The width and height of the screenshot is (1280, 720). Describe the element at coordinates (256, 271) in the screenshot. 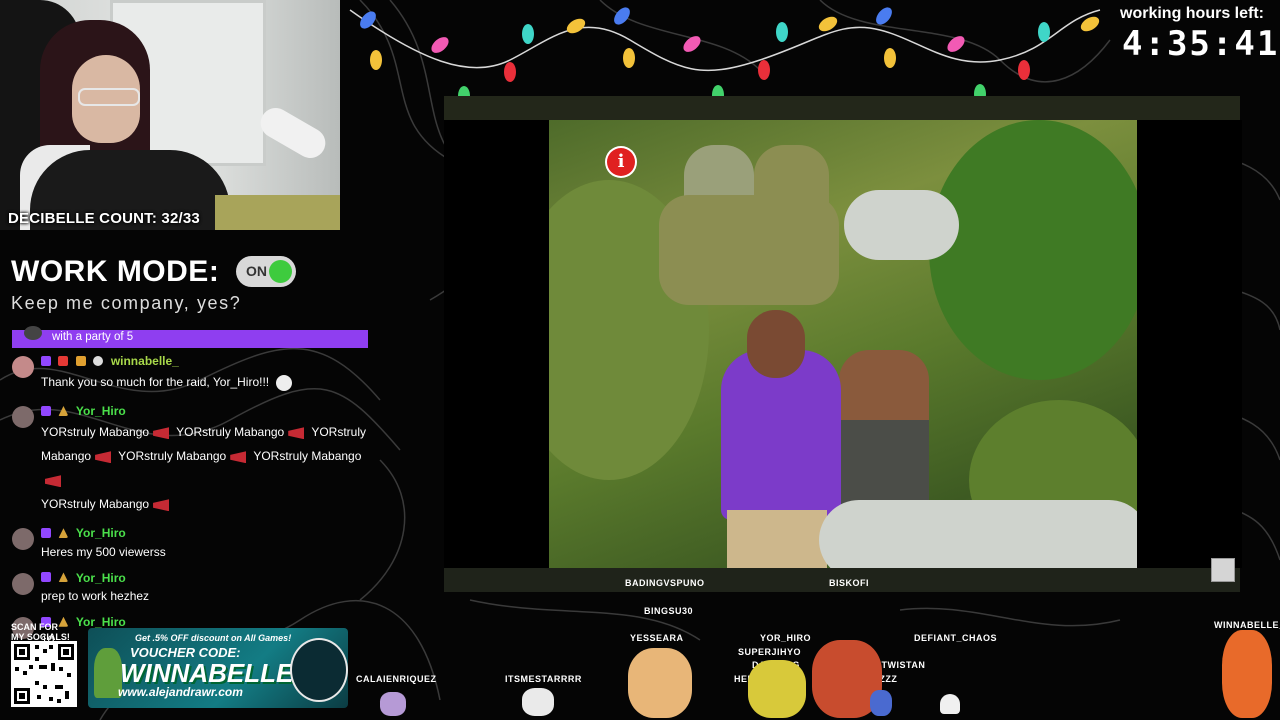

I see `toggle-label: ON` at that location.